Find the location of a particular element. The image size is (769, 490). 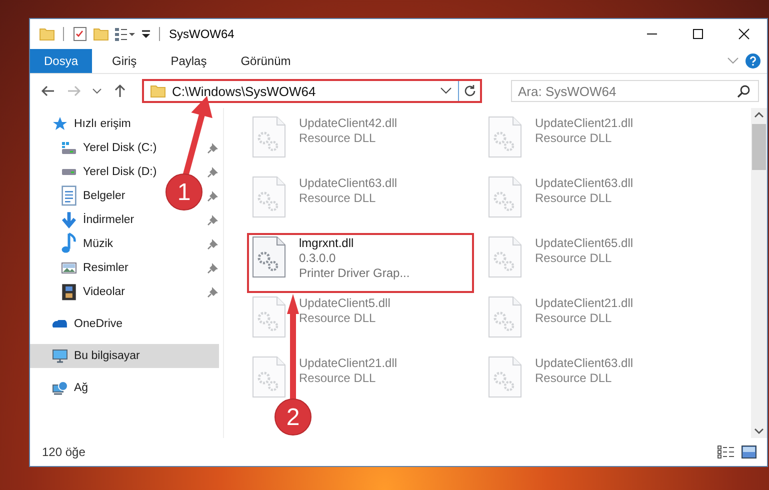

sidebar-item: Müzik is located at coordinates (73, 244).